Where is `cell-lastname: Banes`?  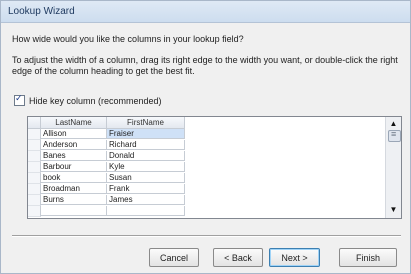
cell-lastname: Banes is located at coordinates (74, 156).